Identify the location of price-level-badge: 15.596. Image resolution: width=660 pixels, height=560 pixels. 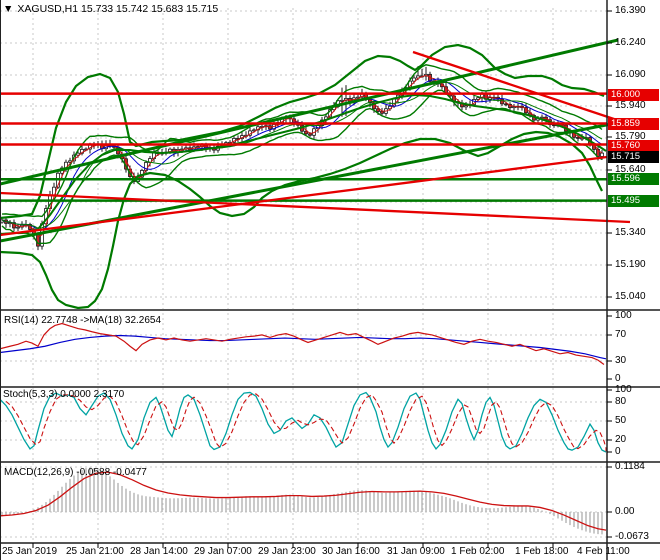
(633, 179).